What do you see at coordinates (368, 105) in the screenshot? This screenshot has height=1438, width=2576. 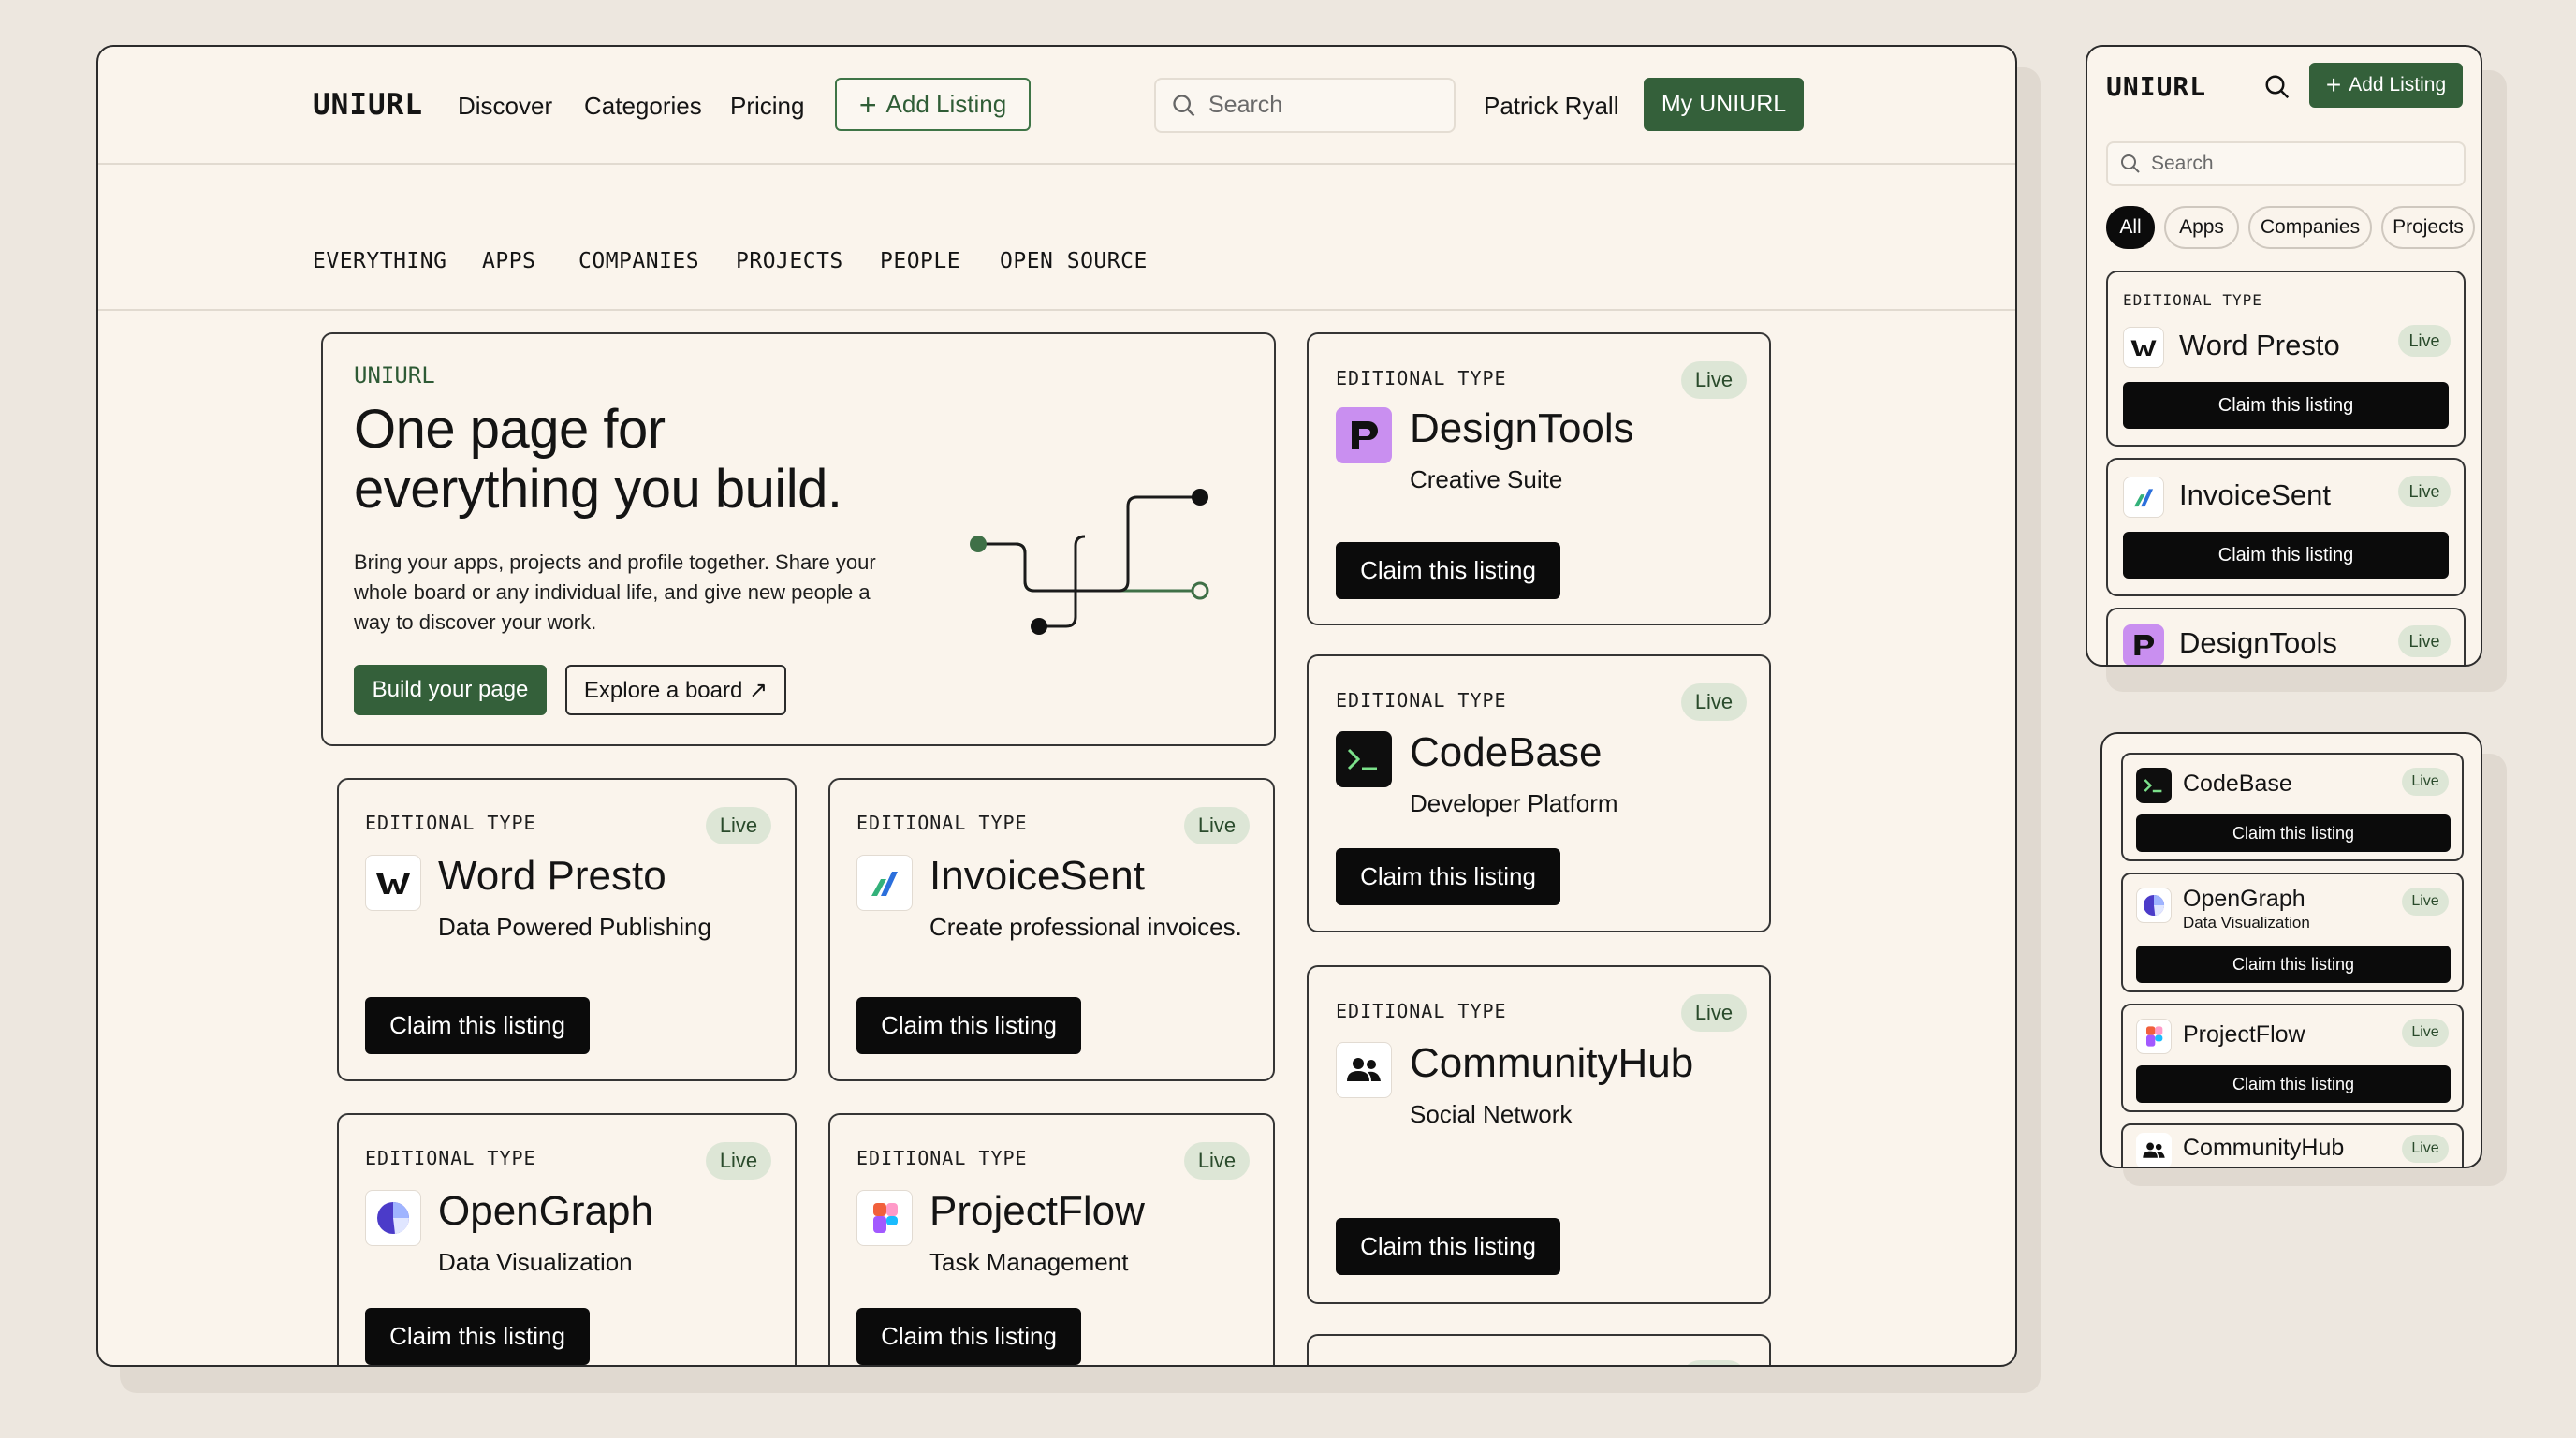 I see `brand-logo: UNIURL` at bounding box center [368, 105].